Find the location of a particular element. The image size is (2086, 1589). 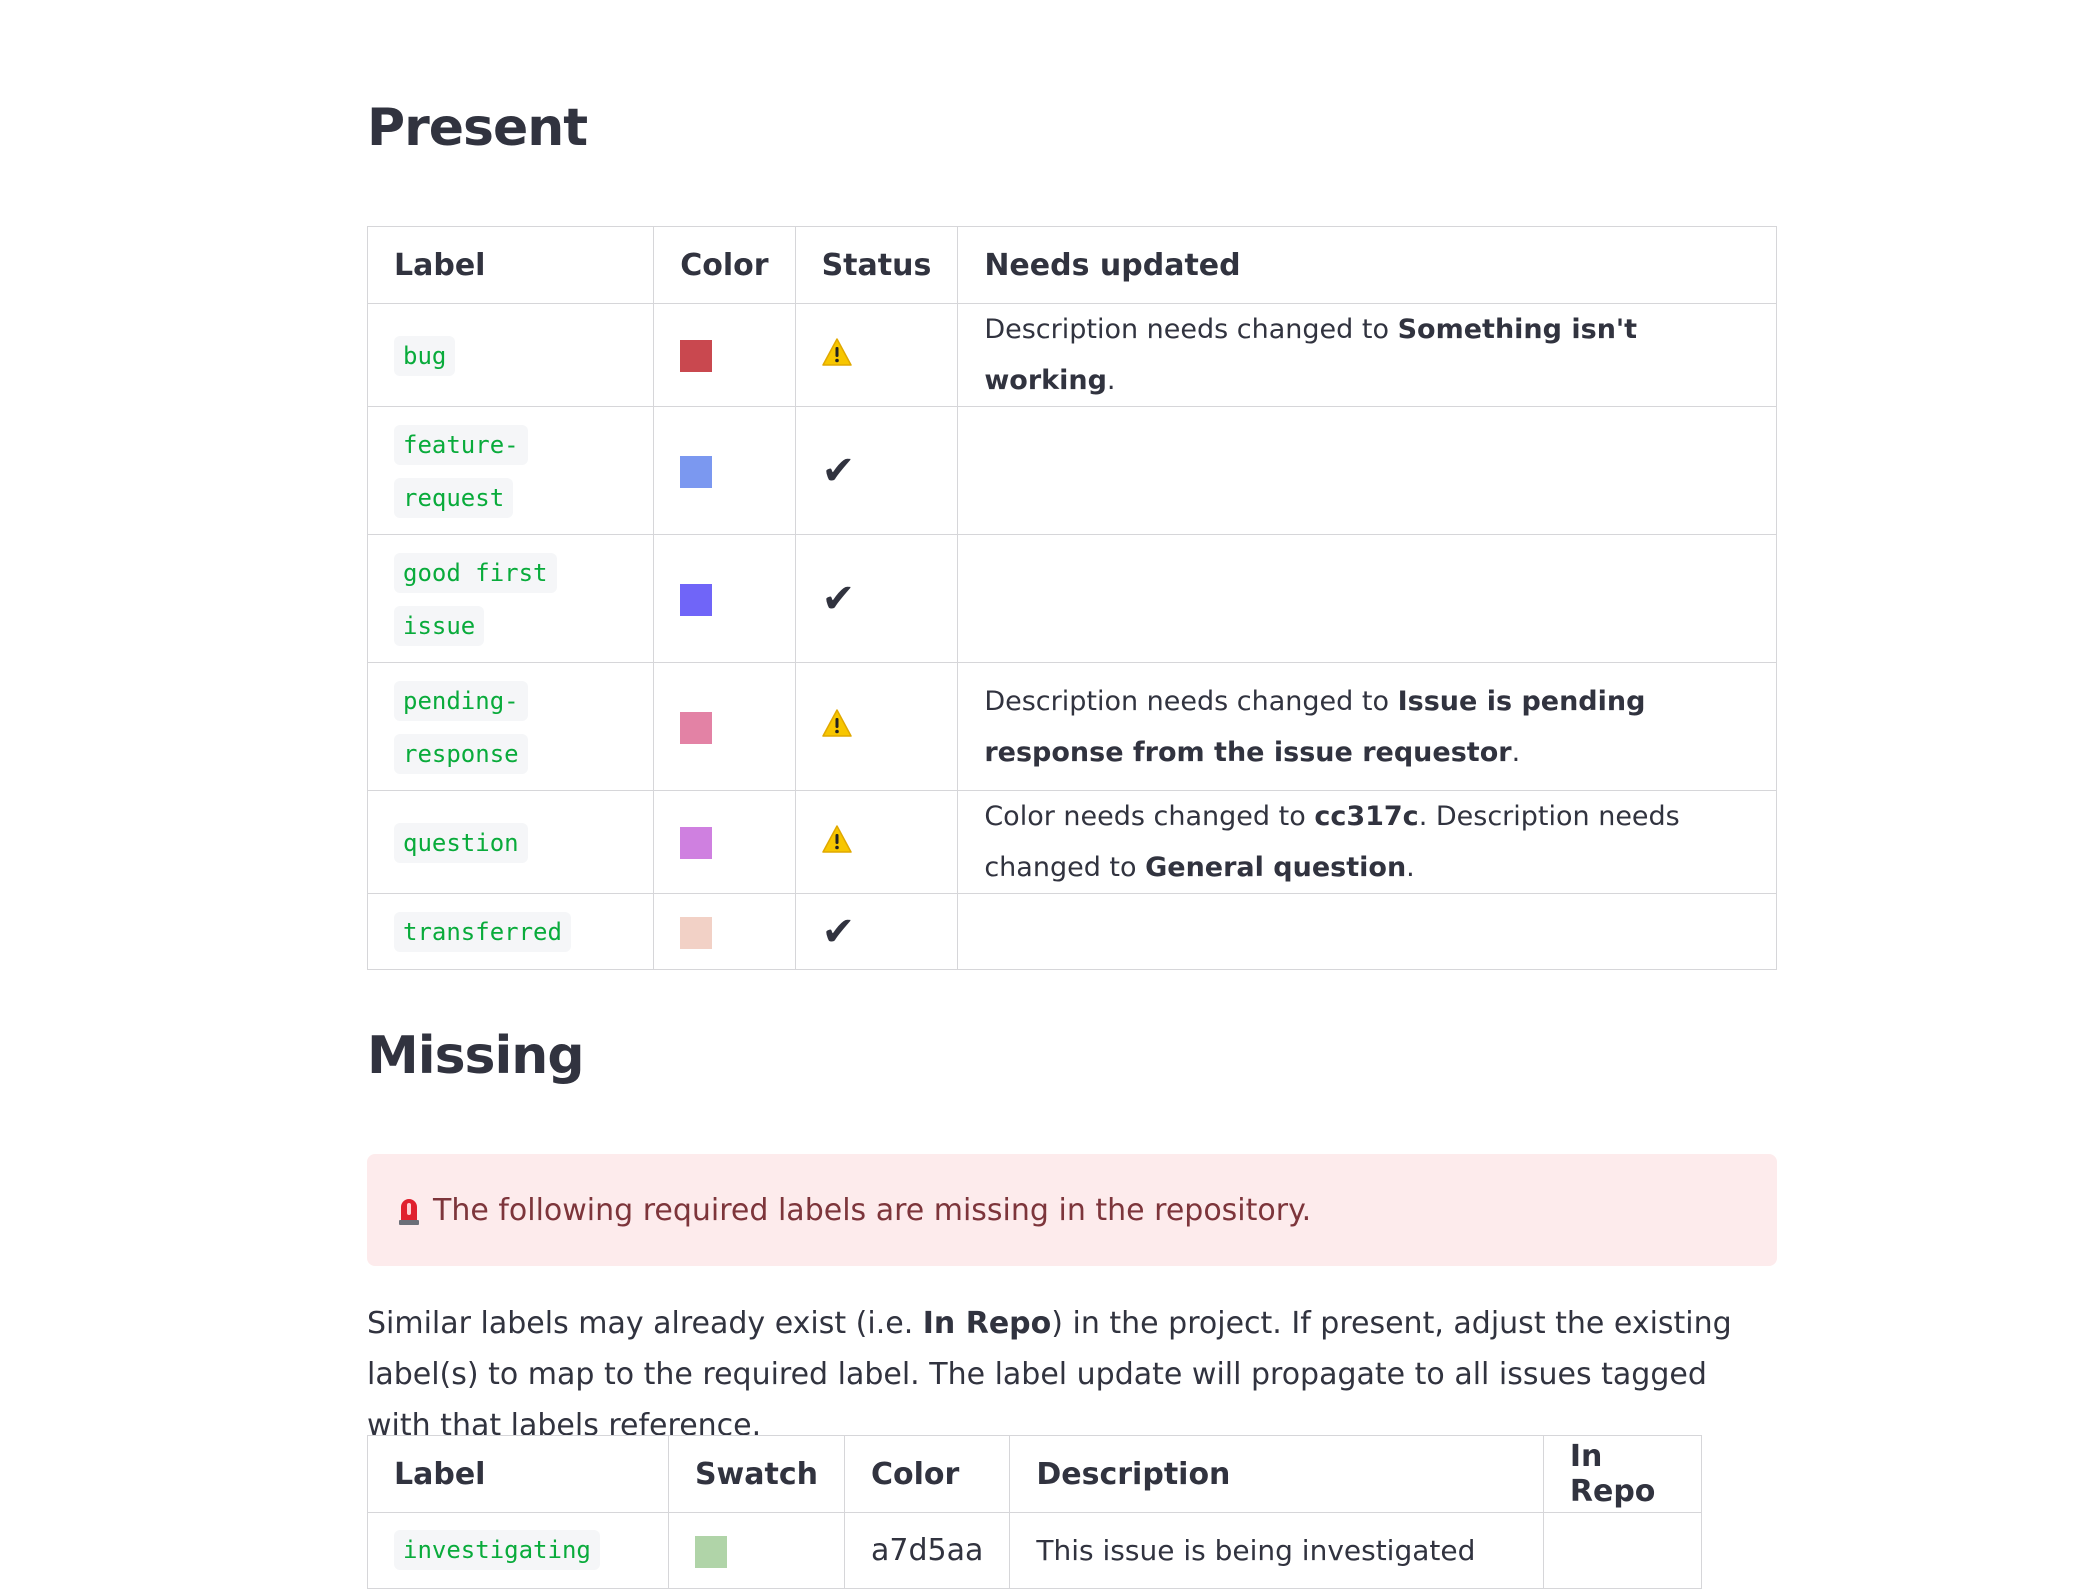

label-code: good first issue is located at coordinates (475, 599).